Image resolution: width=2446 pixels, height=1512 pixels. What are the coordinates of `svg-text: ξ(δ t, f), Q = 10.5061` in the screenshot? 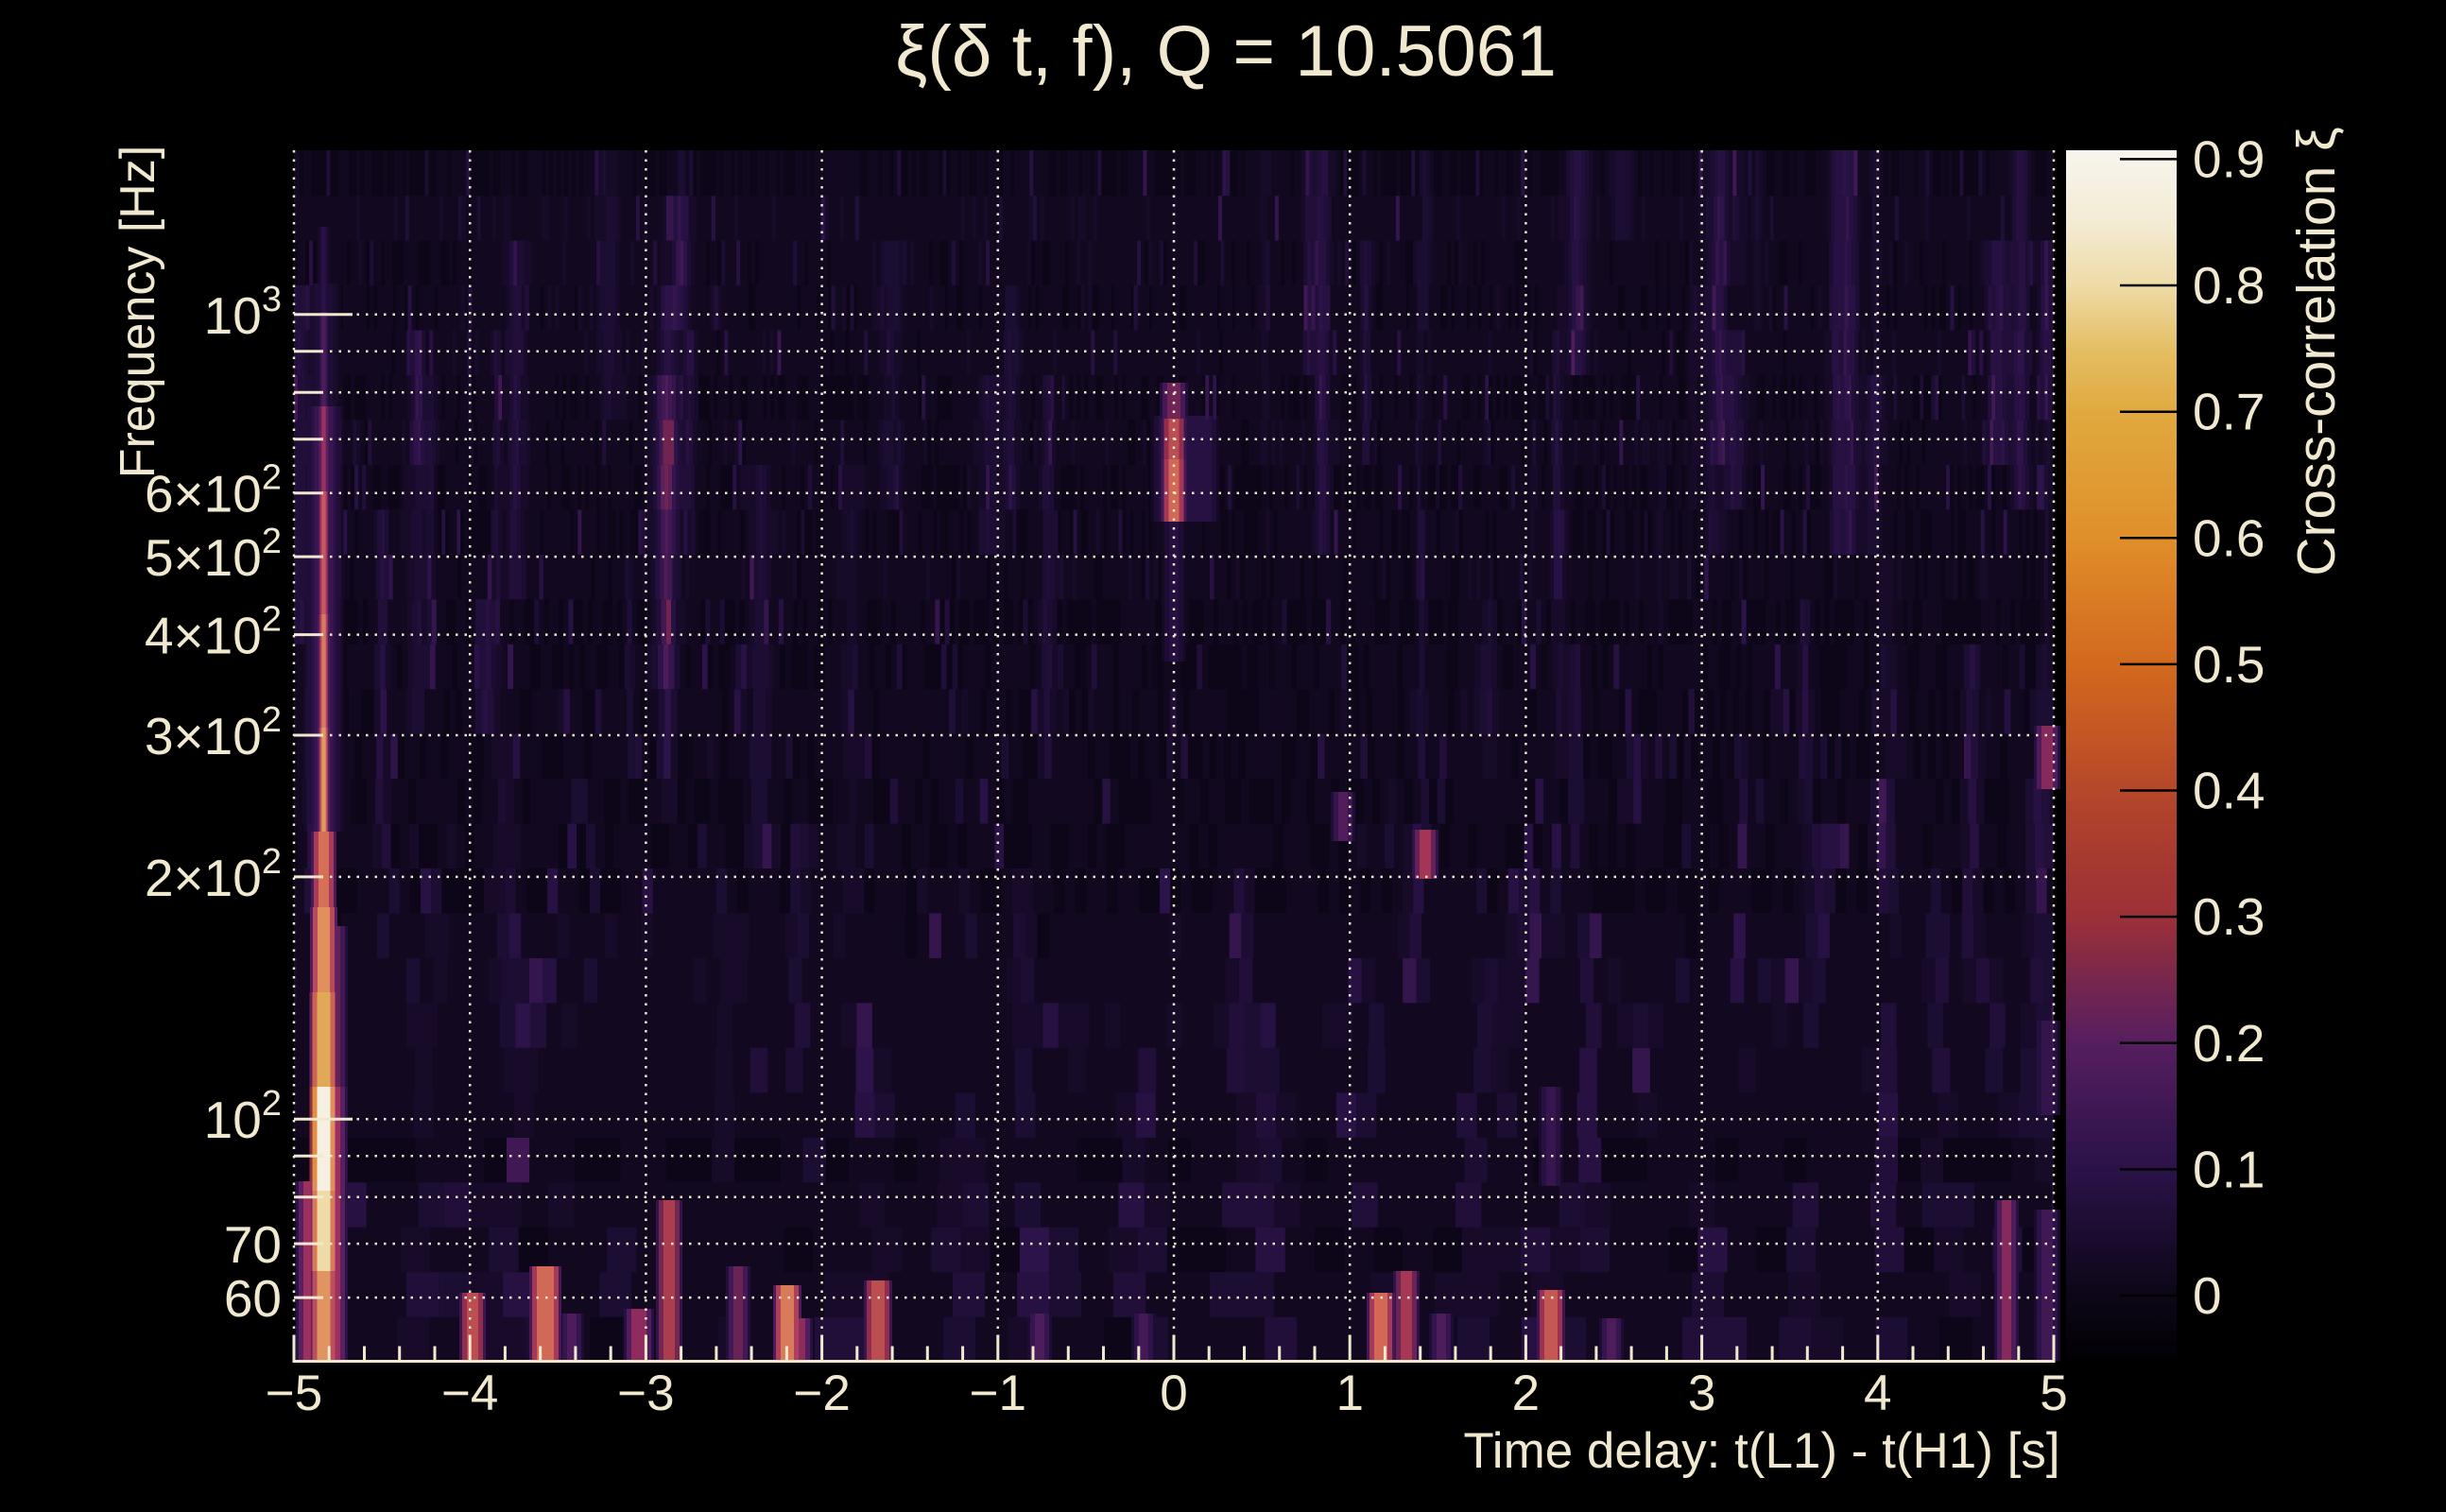 It's located at (1226, 51).